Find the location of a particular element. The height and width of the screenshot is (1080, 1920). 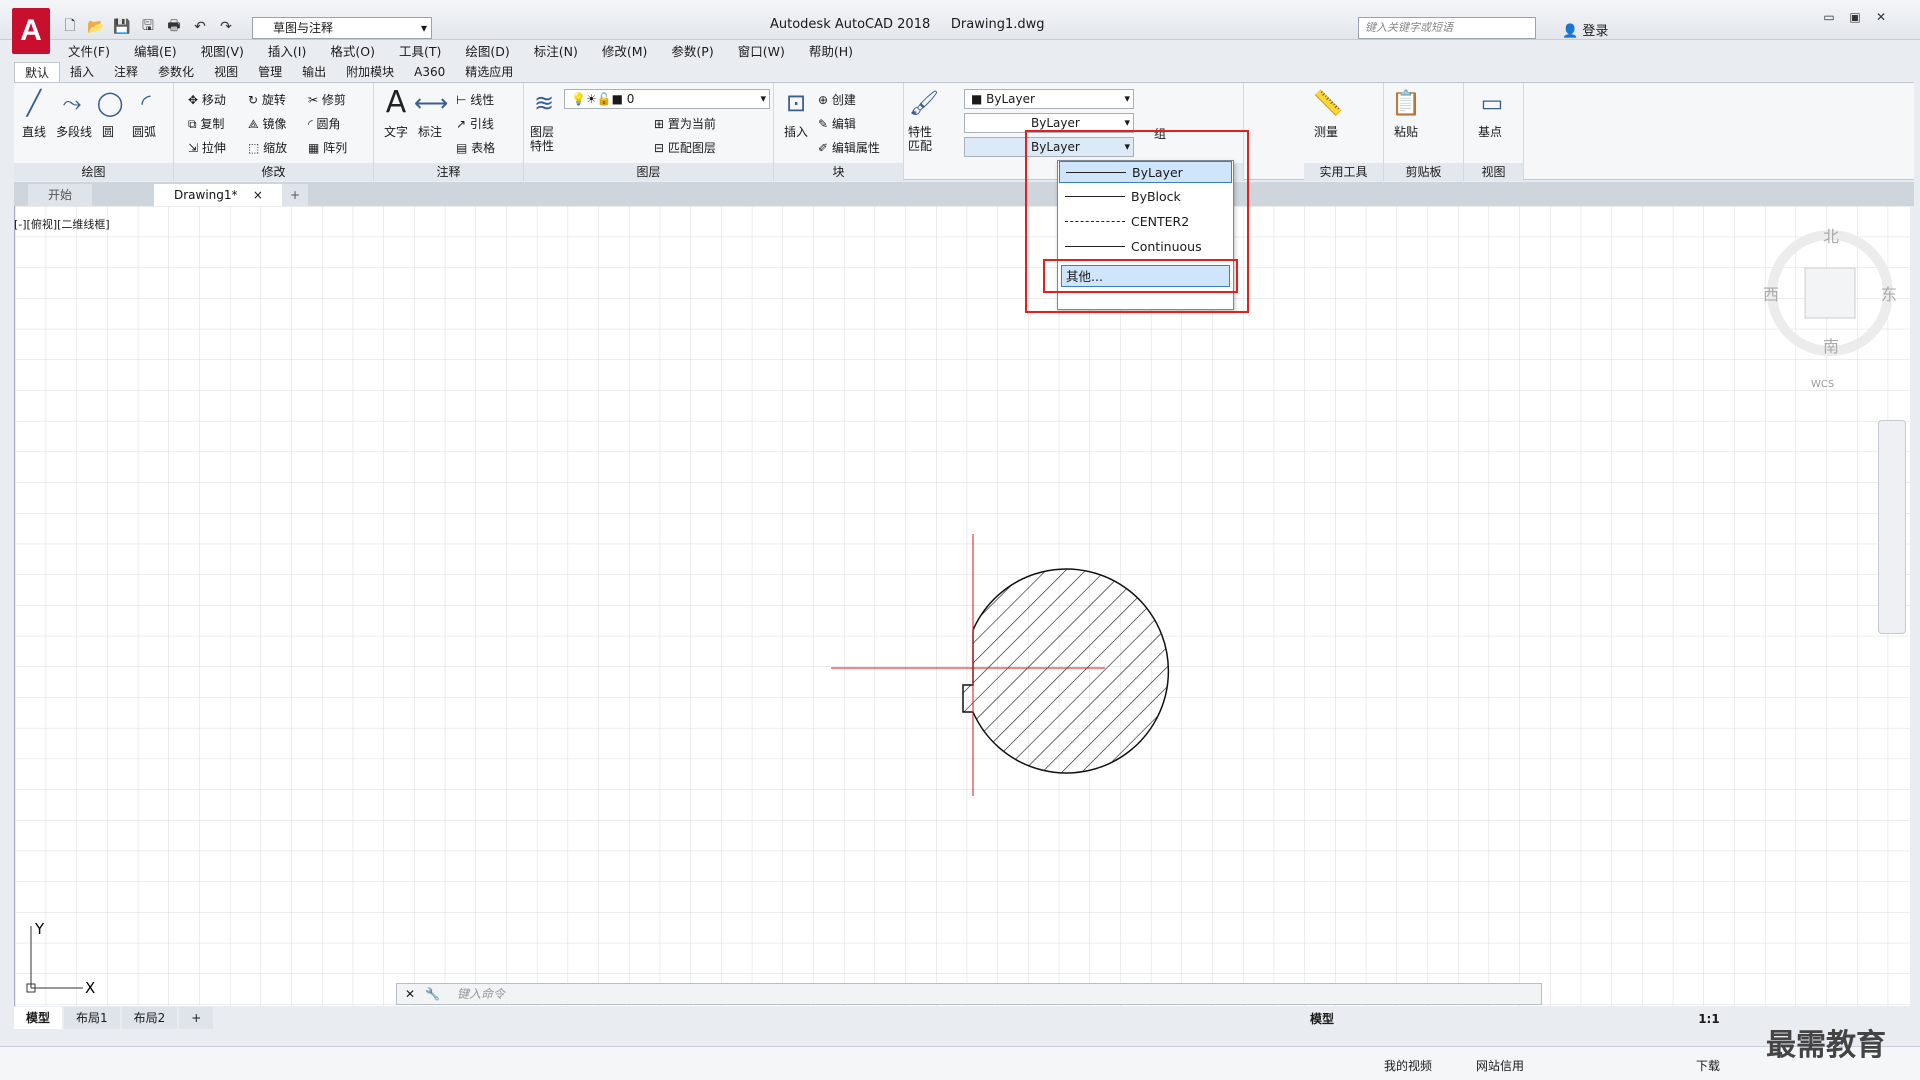

menu-item: 工具(T) is located at coordinates (420, 52).